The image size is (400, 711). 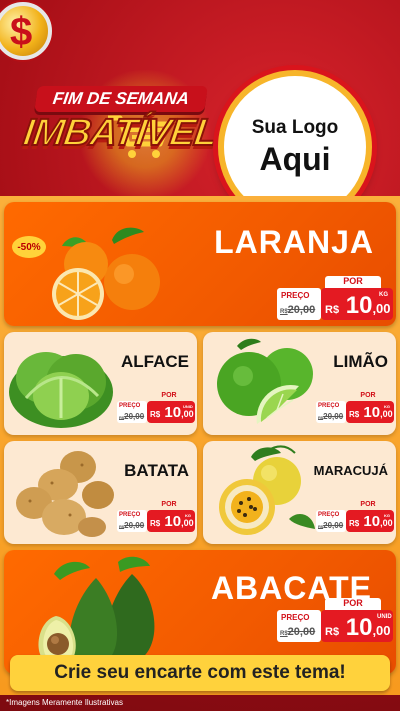 I want to click on product-card-batata: BATATA POR PREÇO R$20,00 R$ 10,00 KG, so click(x=100, y=492).